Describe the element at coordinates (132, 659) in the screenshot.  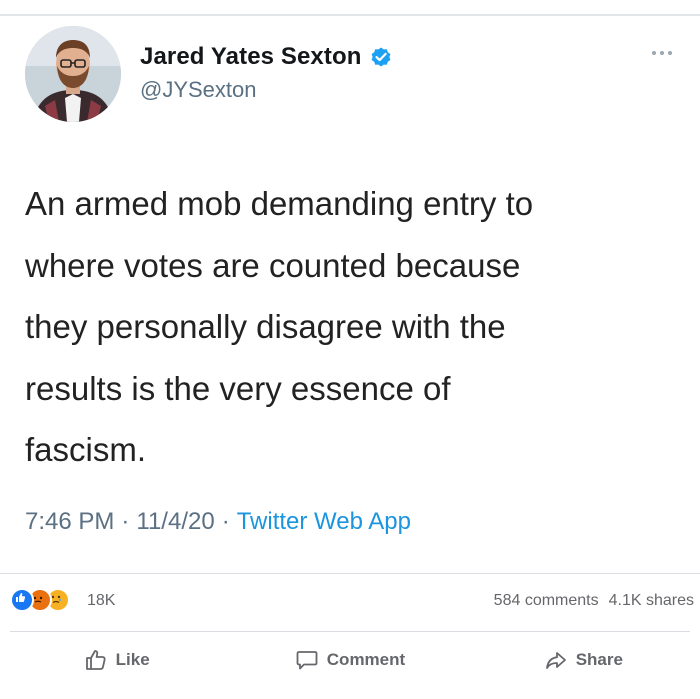
I see `like-label: Like` at that location.